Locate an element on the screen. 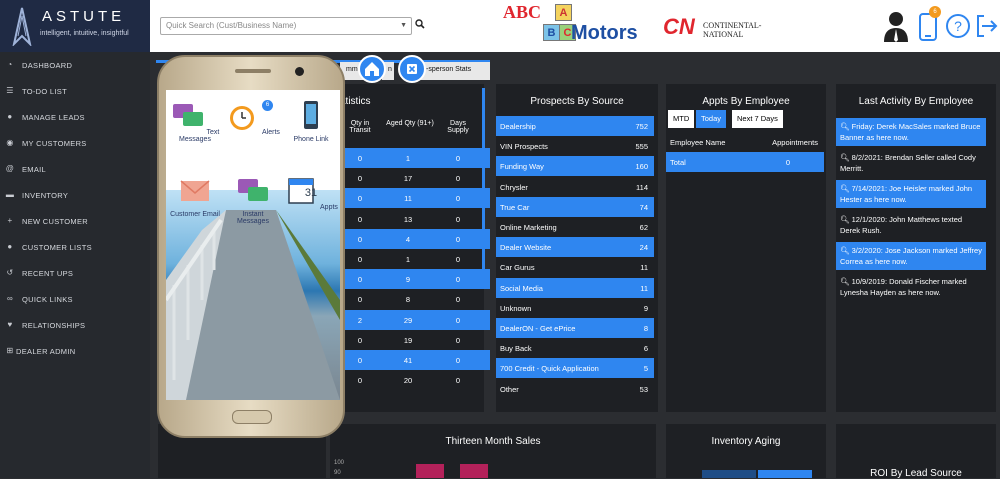 Image resolution: width=1000 pixels, height=479 pixels. sidebar-item-customer-lists: ● CUSTOMER LISTS is located at coordinates (75, 247).